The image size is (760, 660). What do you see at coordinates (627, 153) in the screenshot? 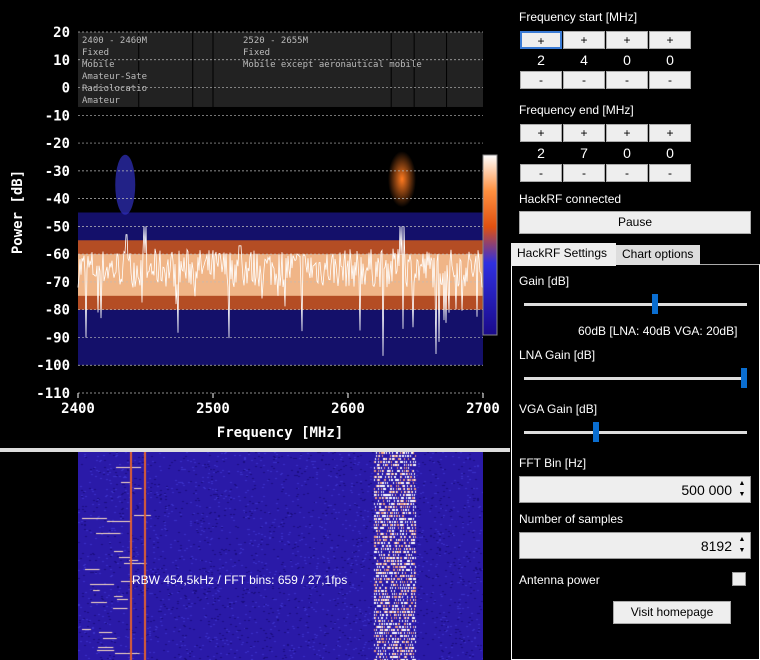
I see `freq_end-digit-2: 0` at bounding box center [627, 153].